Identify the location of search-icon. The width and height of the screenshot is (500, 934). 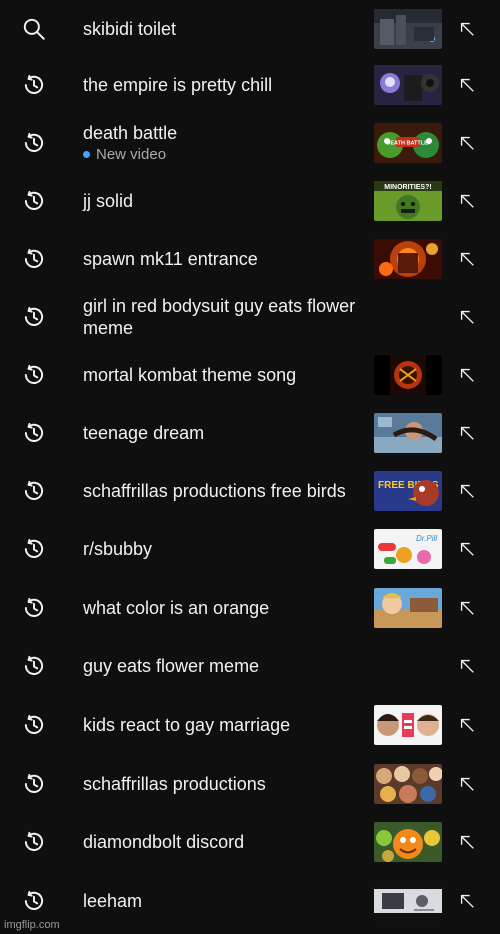
(34, 29).